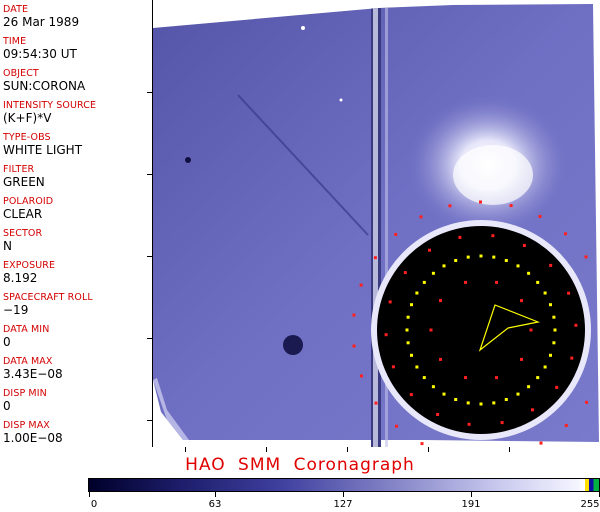 The width and height of the screenshot is (600, 512). What do you see at coordinates (23, 214) in the screenshot?
I see `metadata-value: CLEAR` at bounding box center [23, 214].